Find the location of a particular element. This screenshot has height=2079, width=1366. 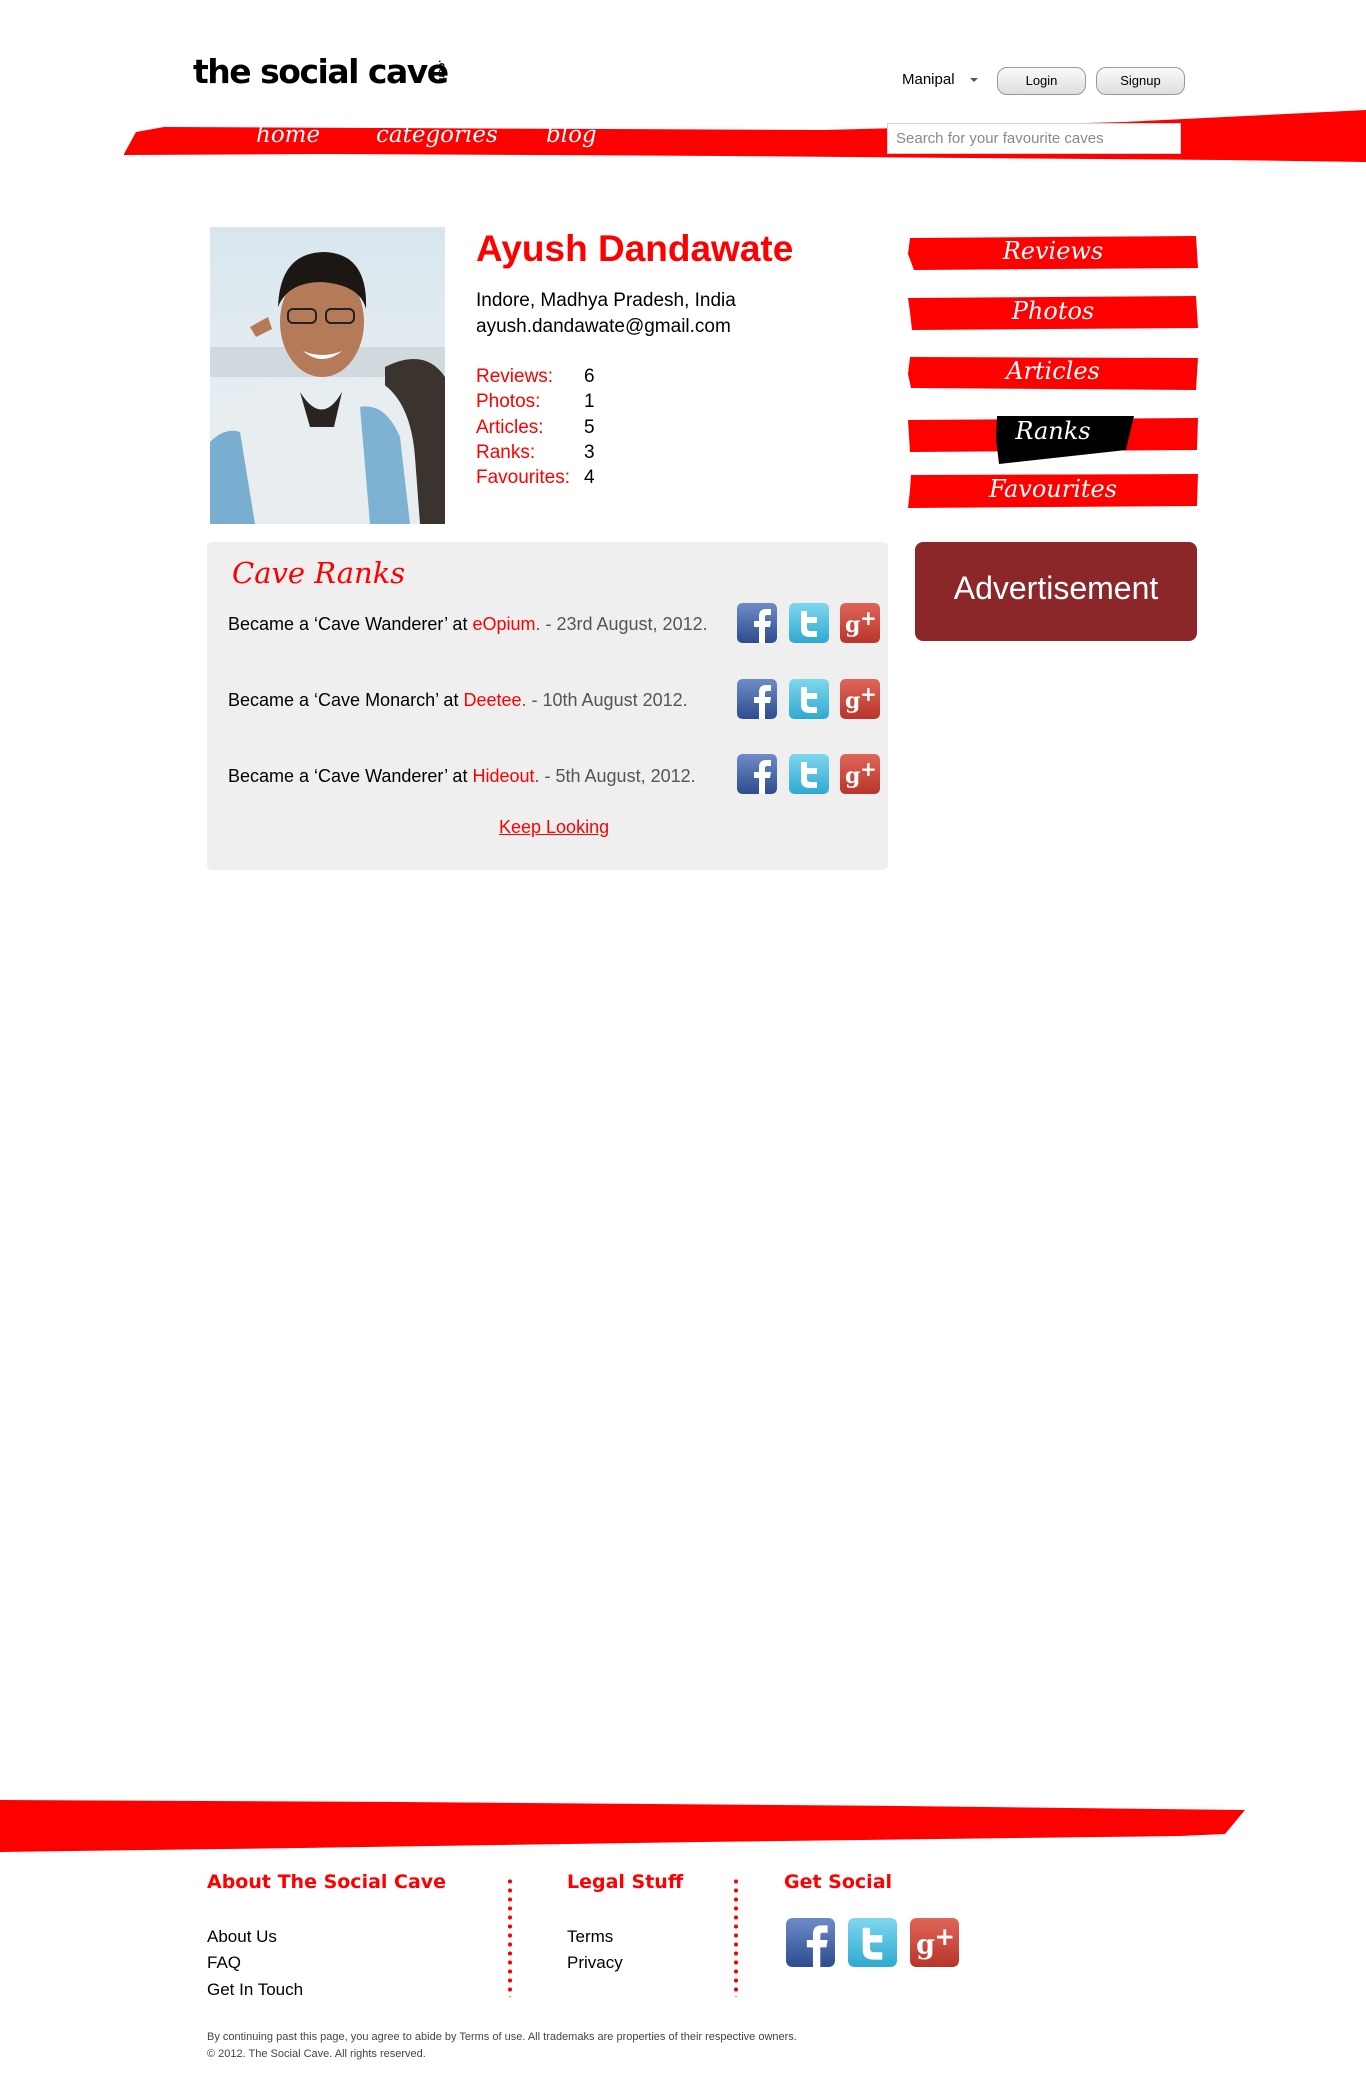

chevron-down-icon is located at coordinates (974, 80).